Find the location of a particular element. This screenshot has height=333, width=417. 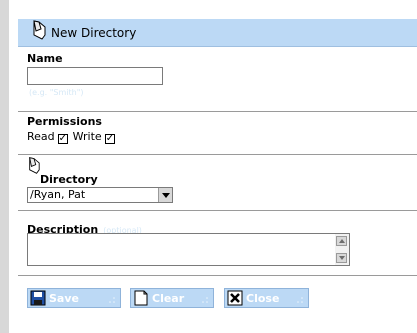

x-close-icon is located at coordinates (235, 298).